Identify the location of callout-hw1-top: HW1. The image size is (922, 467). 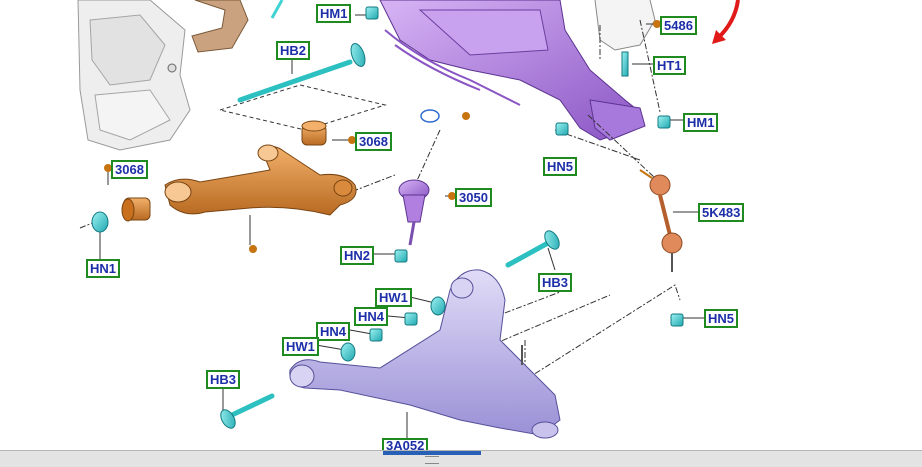
(393, 297).